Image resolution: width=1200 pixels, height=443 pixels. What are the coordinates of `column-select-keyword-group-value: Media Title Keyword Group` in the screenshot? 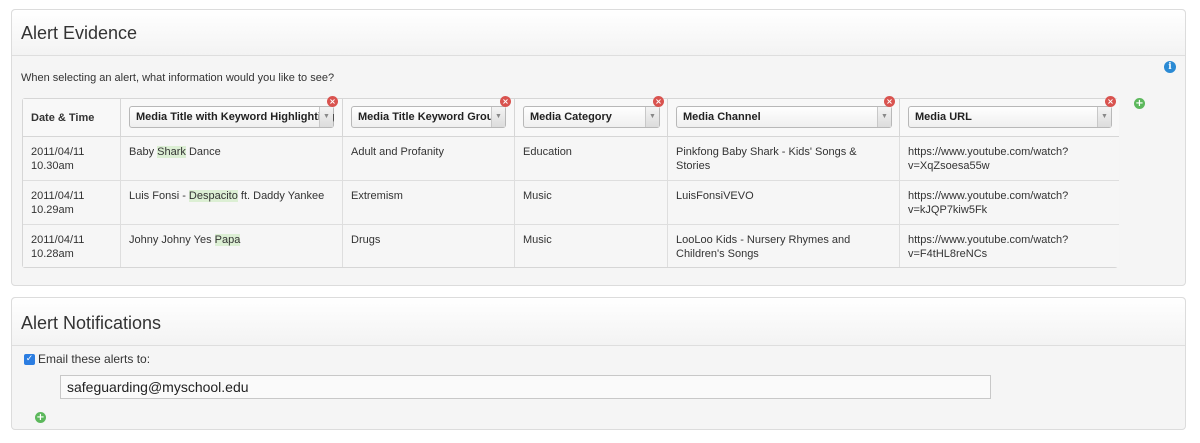 It's located at (429, 117).